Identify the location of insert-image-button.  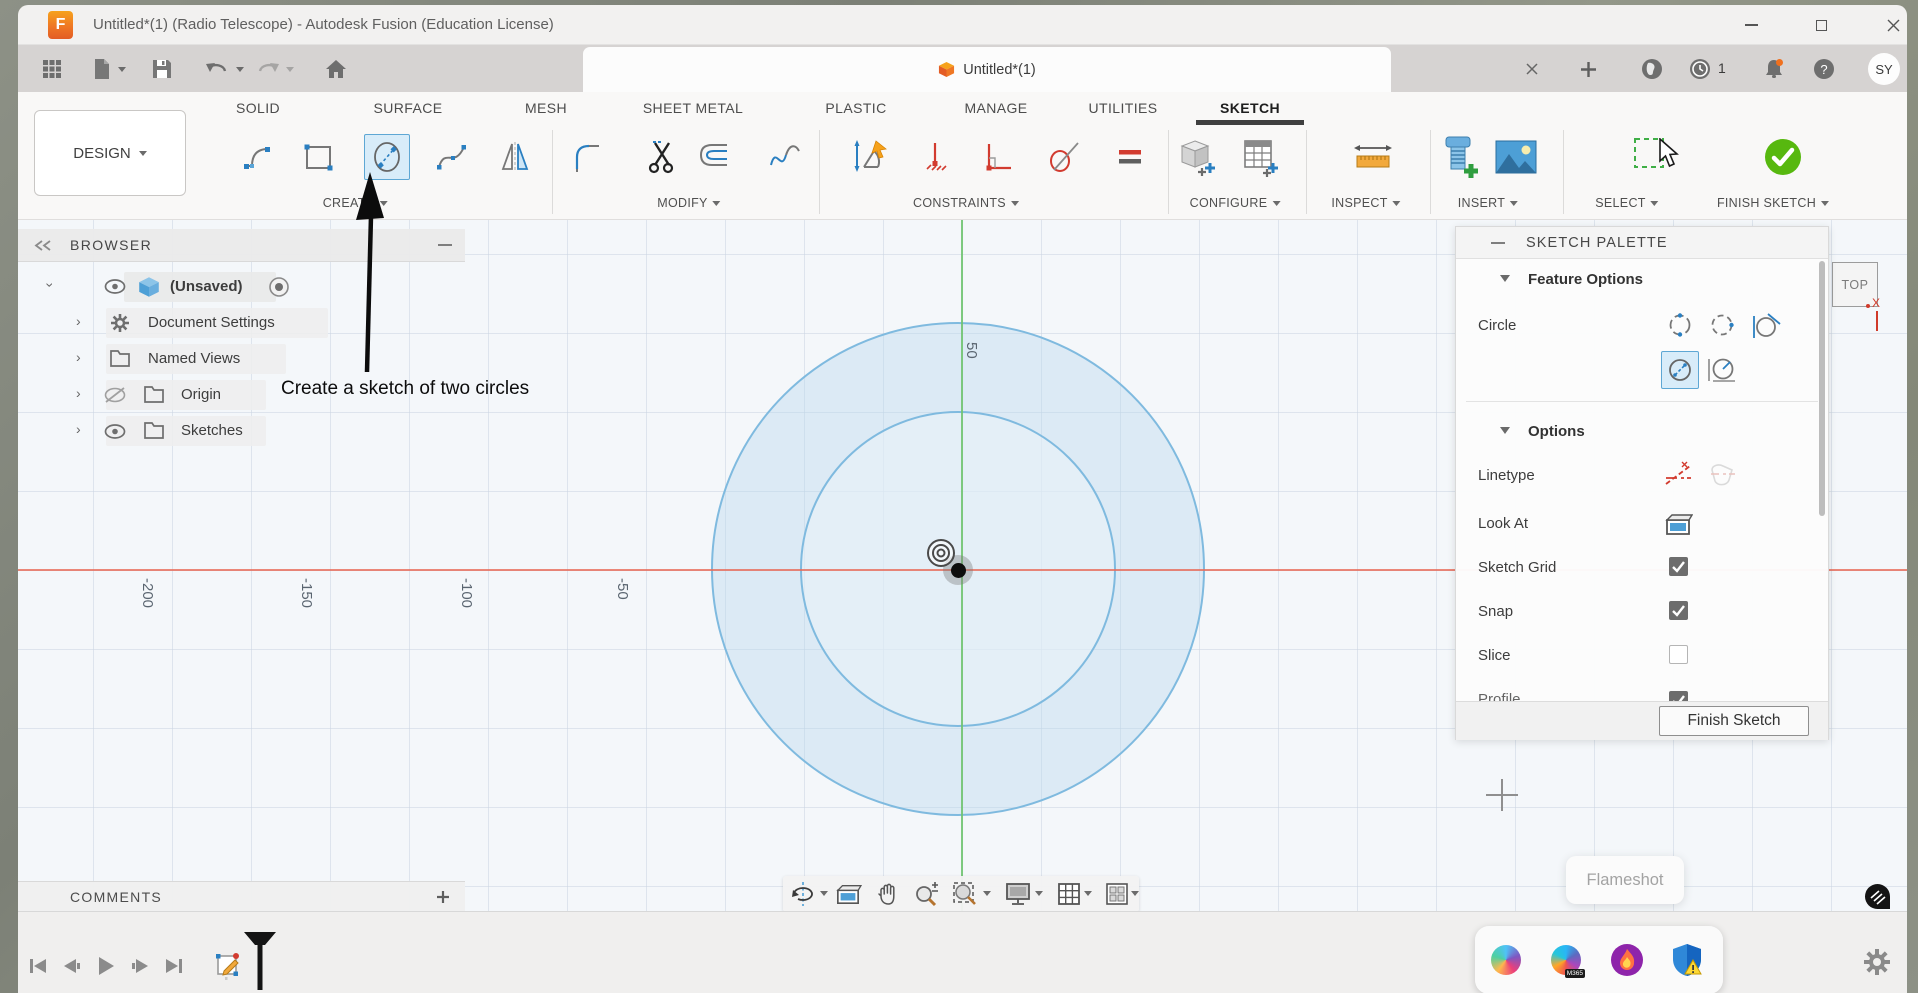
(1516, 157).